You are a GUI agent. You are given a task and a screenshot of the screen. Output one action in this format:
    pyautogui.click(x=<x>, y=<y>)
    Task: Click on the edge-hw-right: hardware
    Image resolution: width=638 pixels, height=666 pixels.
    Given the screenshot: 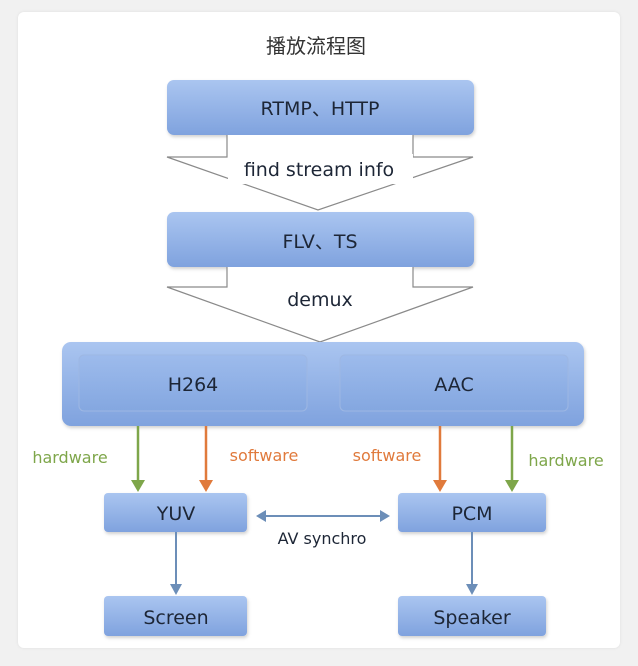 What is the action you would take?
    pyautogui.click(x=554, y=459)
    